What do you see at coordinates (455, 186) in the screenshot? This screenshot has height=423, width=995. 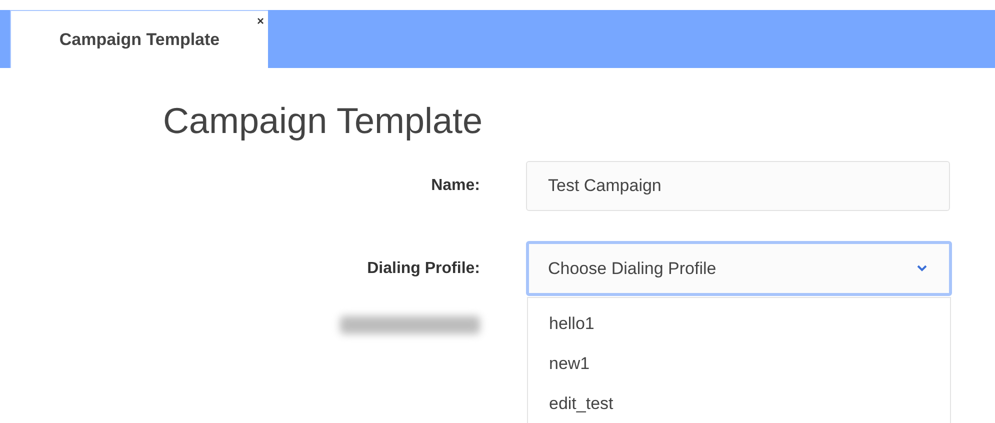 I see `field-label: Name:` at bounding box center [455, 186].